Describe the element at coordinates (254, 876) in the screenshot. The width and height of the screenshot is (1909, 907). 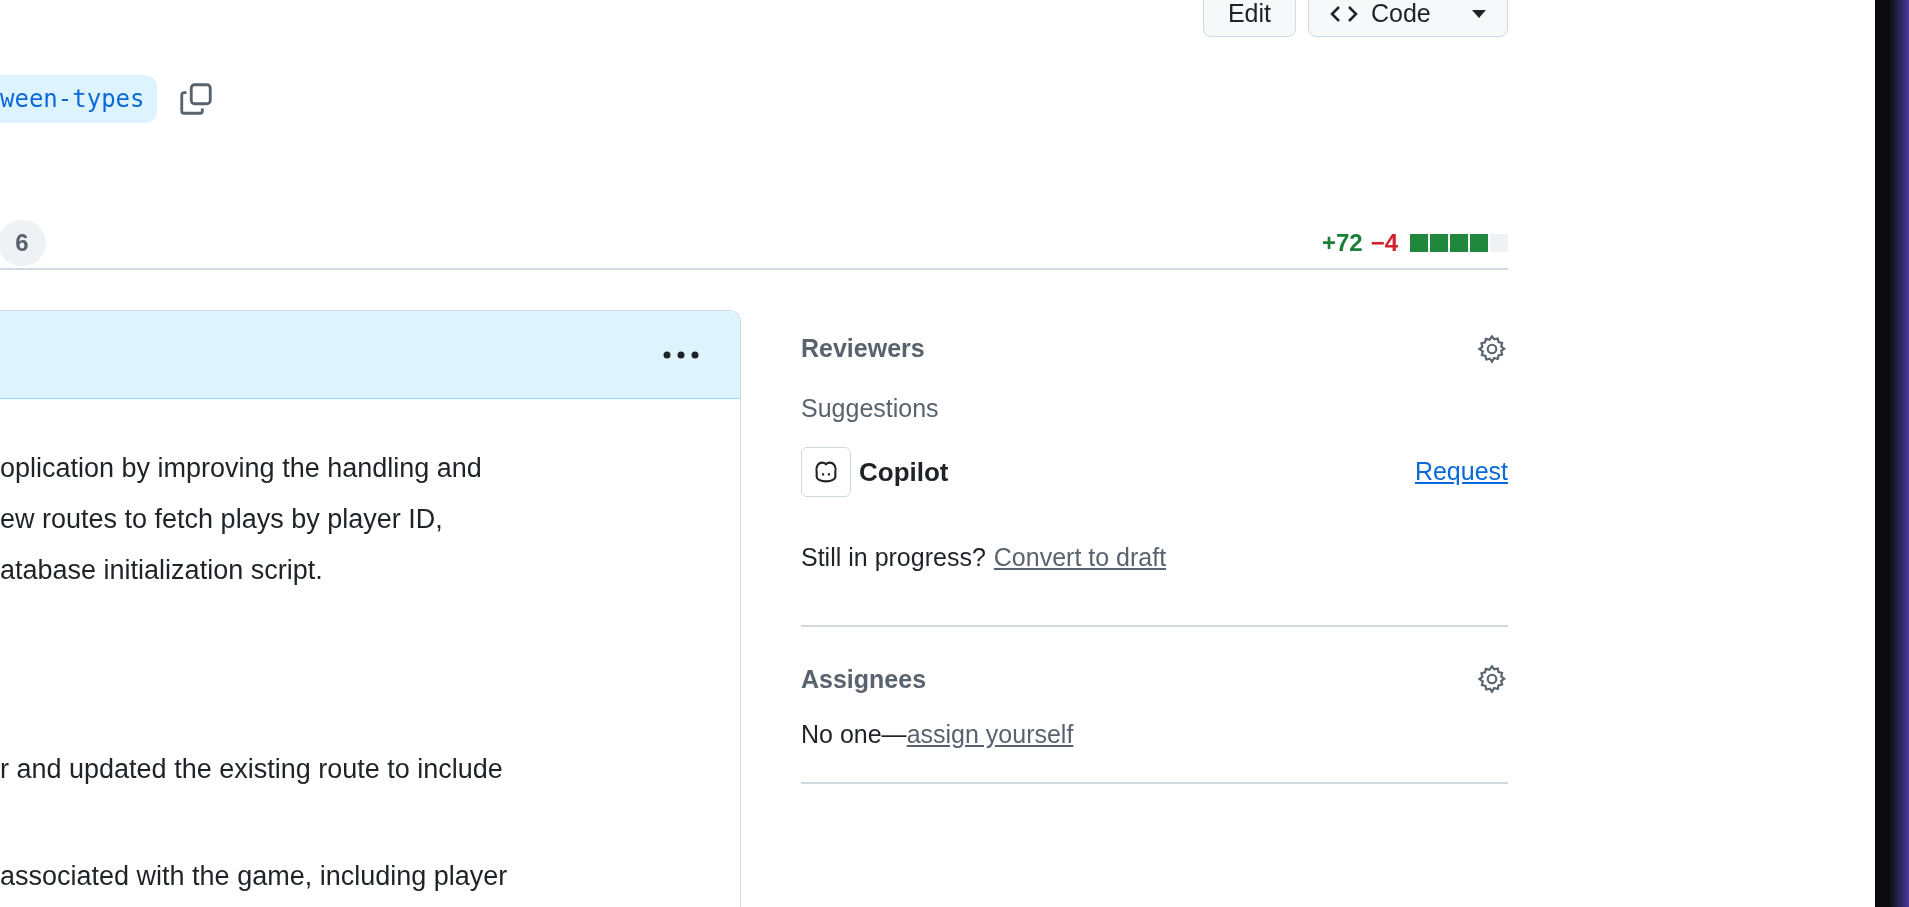
I see `description-text: associated with the game, including player` at that location.